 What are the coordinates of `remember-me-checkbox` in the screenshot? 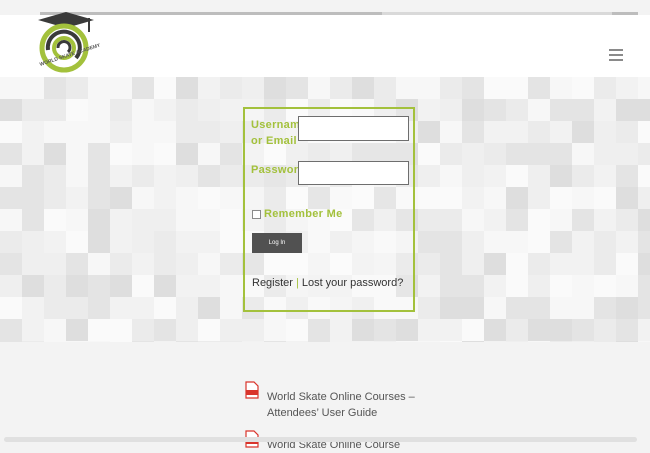 It's located at (256, 214).